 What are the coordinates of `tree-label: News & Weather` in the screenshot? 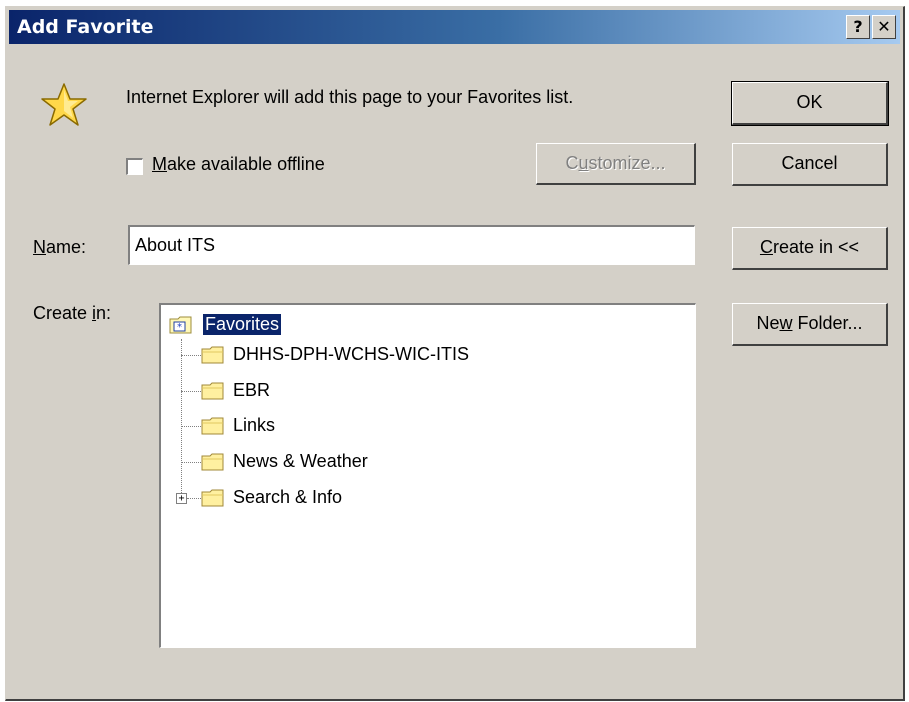 It's located at (300, 461).